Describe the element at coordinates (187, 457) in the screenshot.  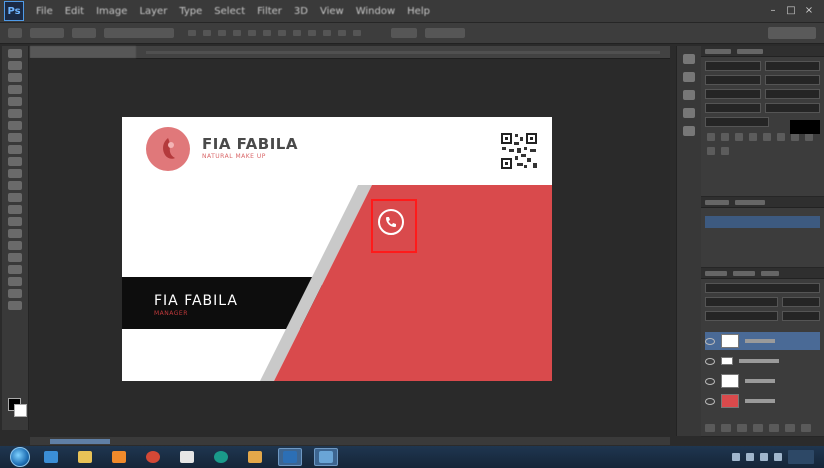
I see `taskbar-gmail-button` at that location.